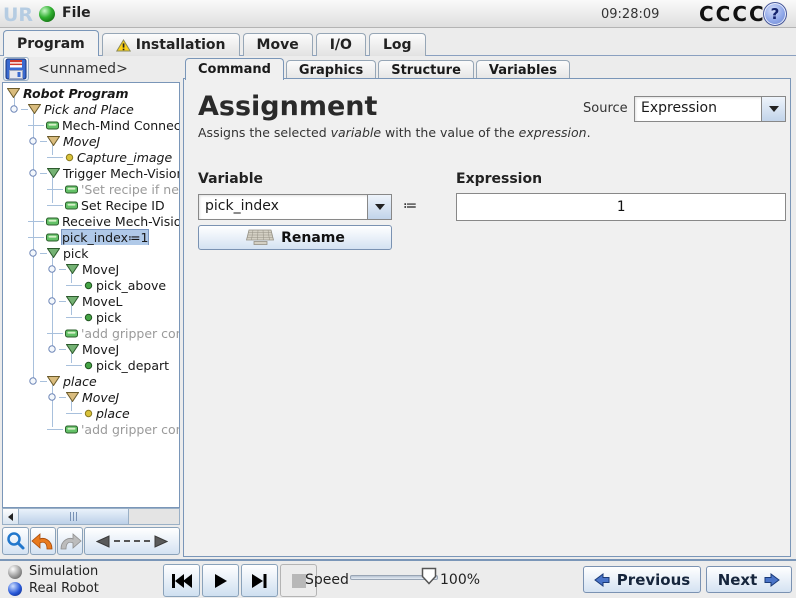 This screenshot has width=796, height=598. What do you see at coordinates (522, 70) in the screenshot?
I see `subtab-variables: Variables` at bounding box center [522, 70].